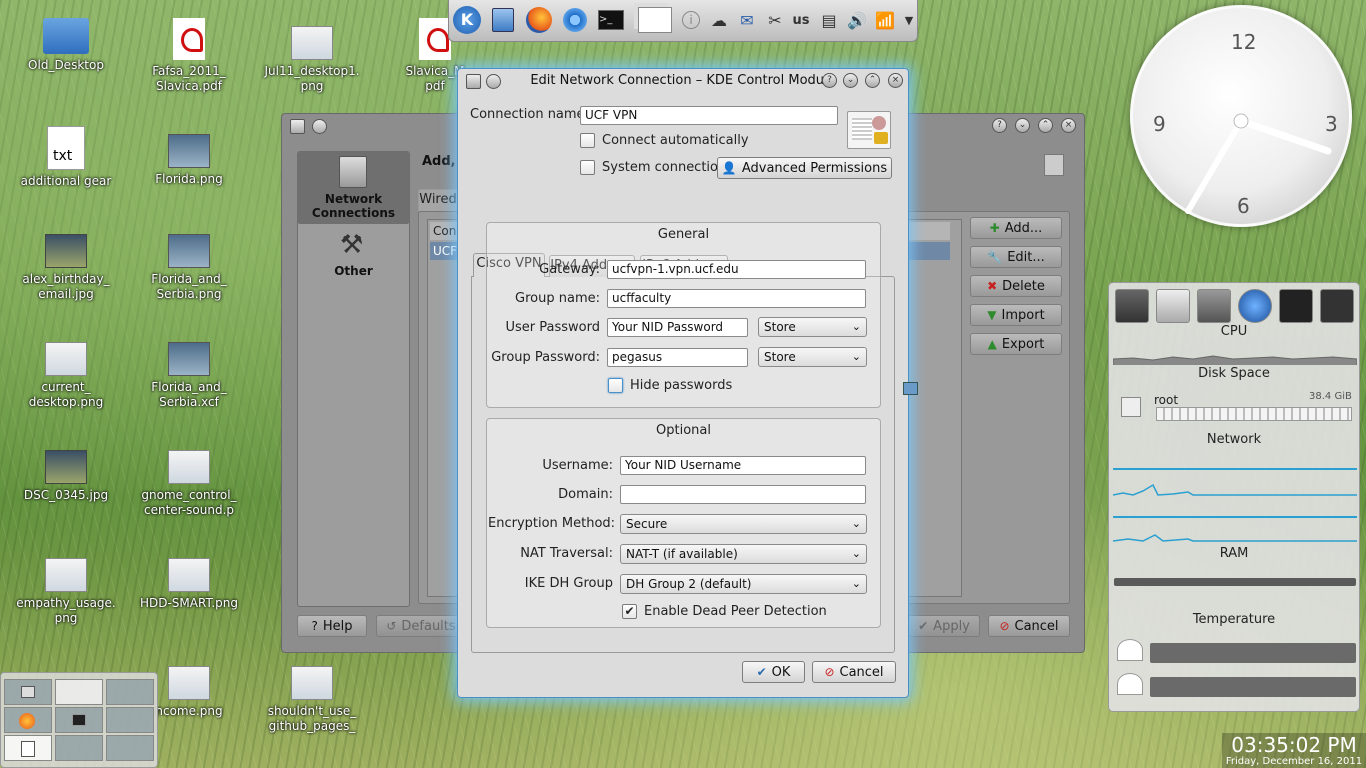 This screenshot has width=1366, height=768. I want to click on window-menu-icon, so click(297, 126).